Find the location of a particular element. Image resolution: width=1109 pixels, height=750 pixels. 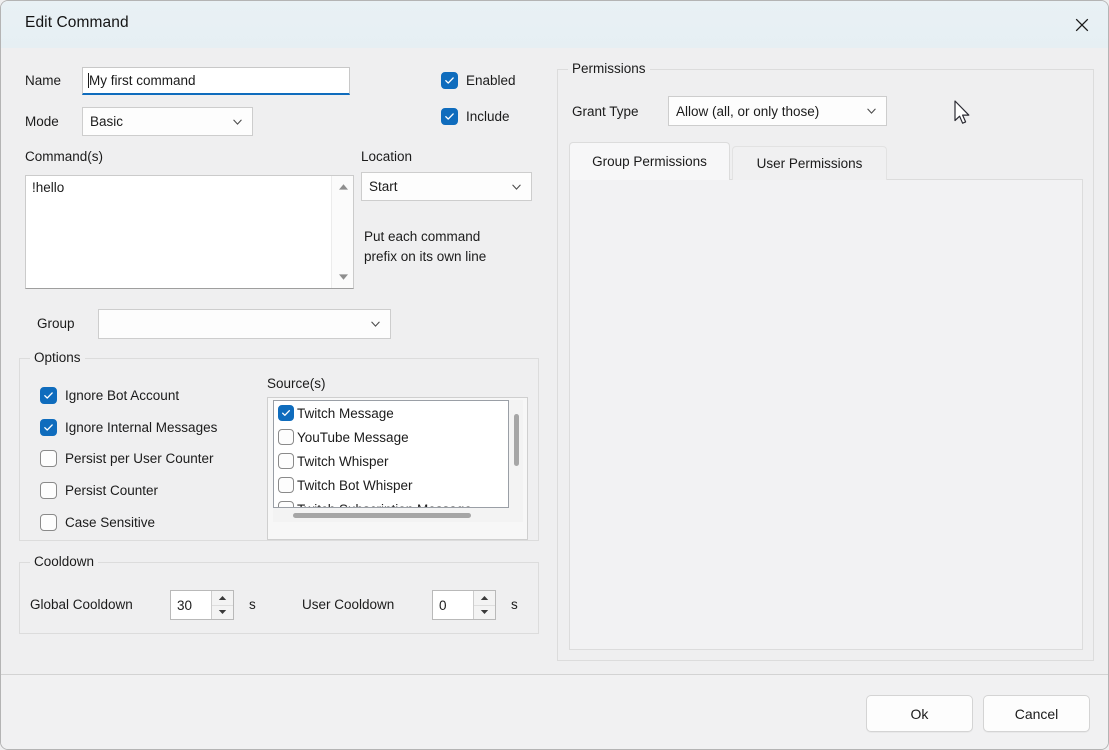

enabled-checkbox: Enabled is located at coordinates (478, 80).